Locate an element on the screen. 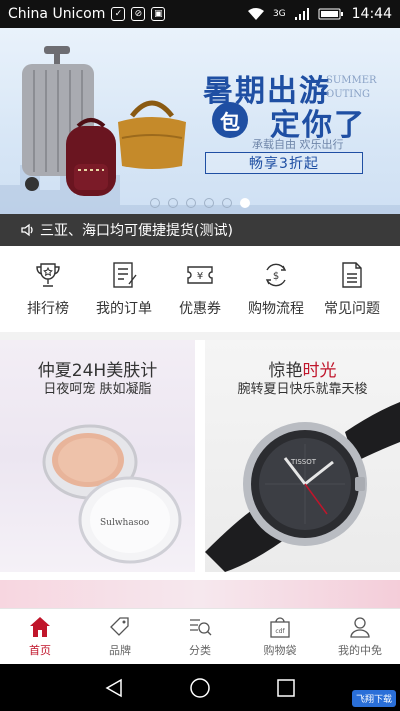 The image size is (400, 711). home-circle-icon is located at coordinates (200, 688).